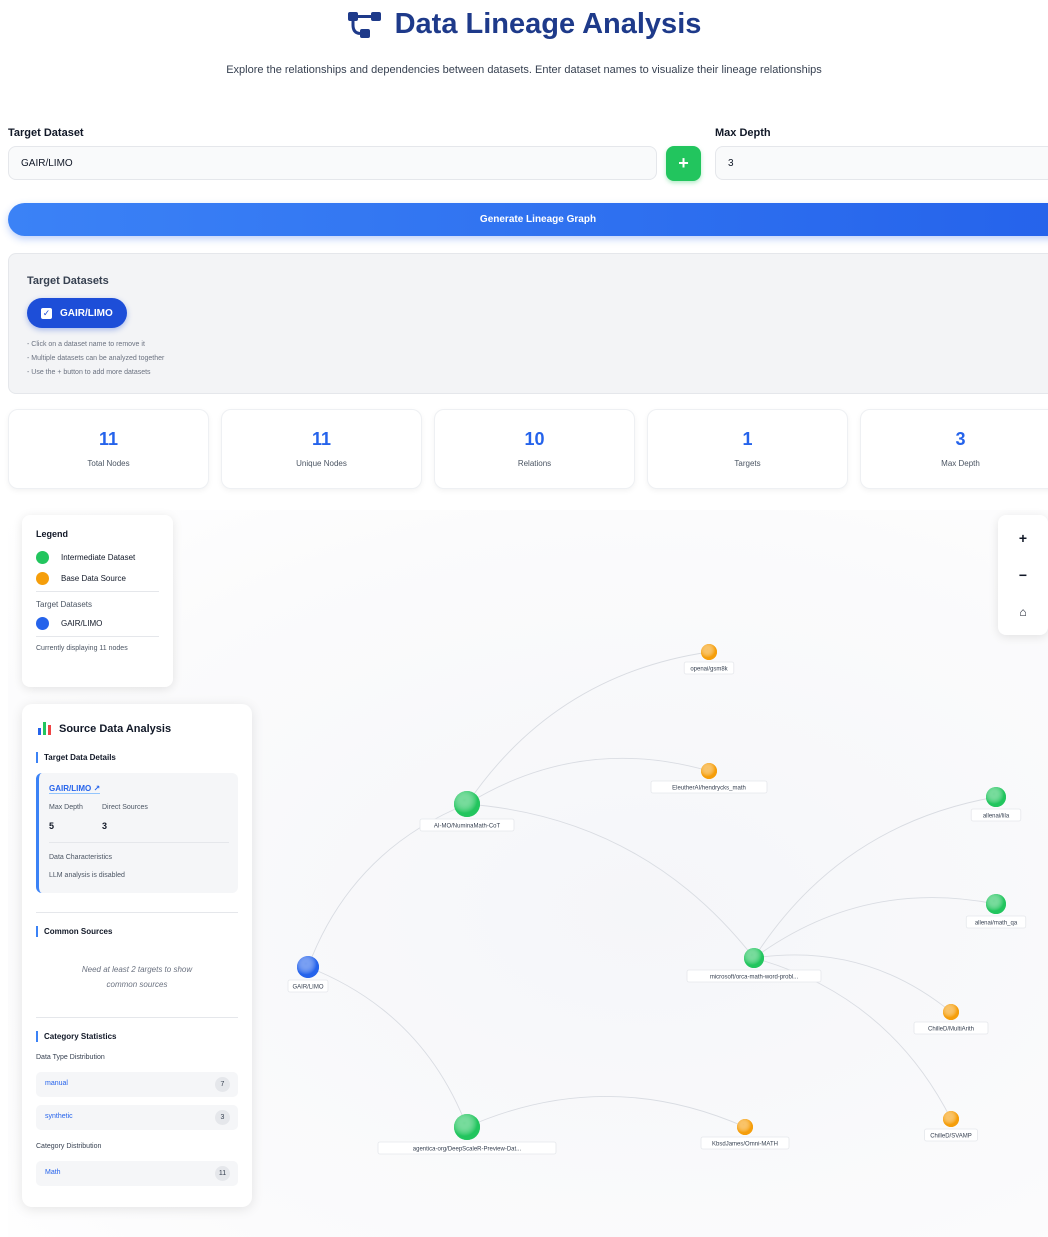 The width and height of the screenshot is (1048, 1237). What do you see at coordinates (42, 578) in the screenshot?
I see `orange-dot-icon` at bounding box center [42, 578].